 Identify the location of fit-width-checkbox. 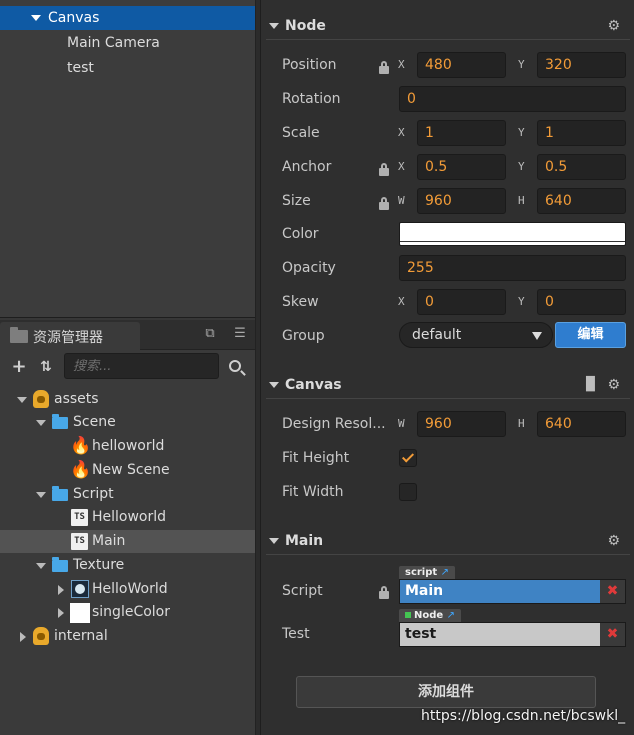
(408, 492).